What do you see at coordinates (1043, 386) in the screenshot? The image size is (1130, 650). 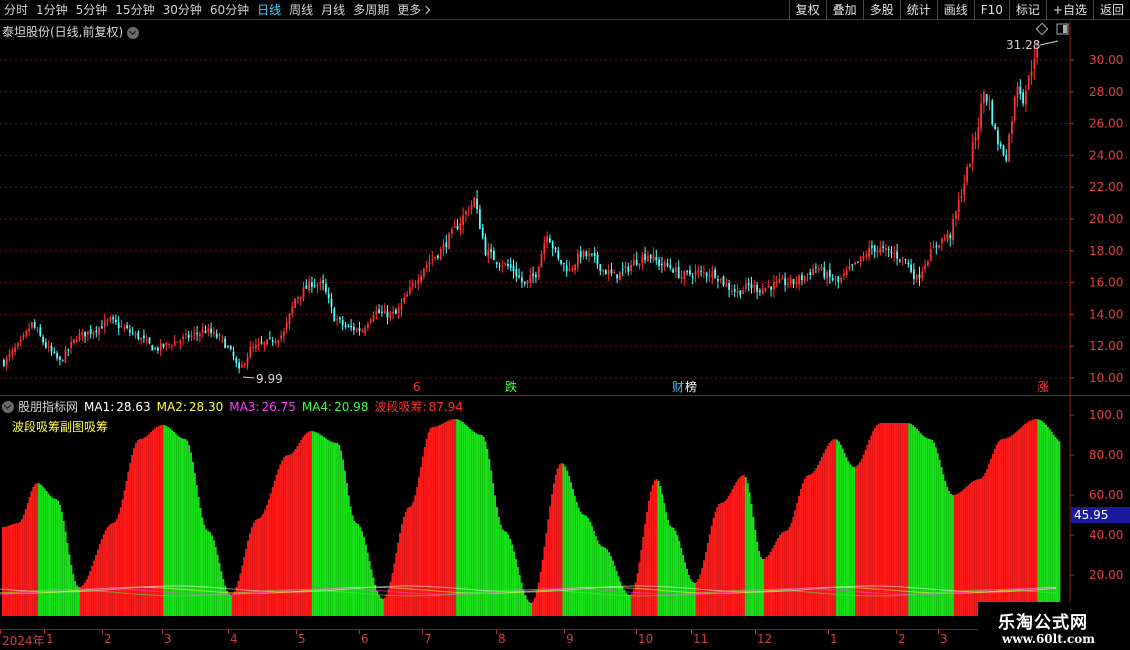 I see `event-marker-4: 涨` at bounding box center [1043, 386].